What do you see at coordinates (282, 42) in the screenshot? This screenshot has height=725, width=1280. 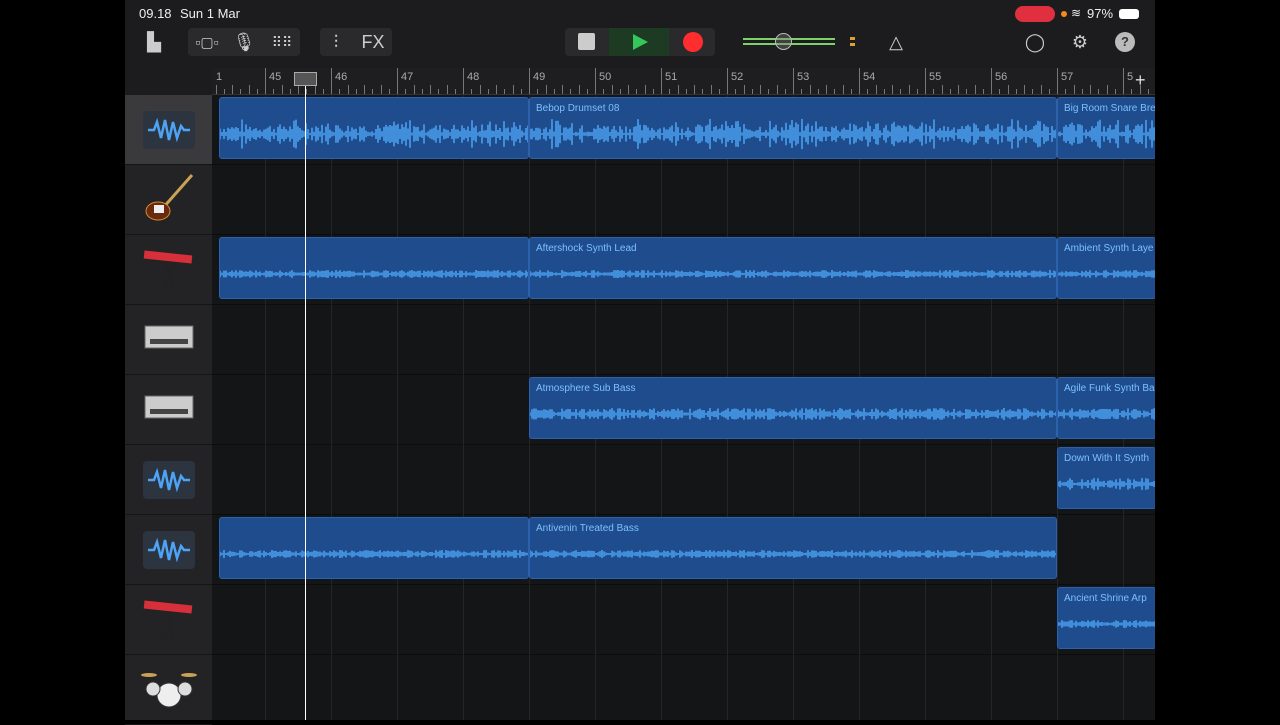 I see `tracks-view-icon: ⠿⠿` at bounding box center [282, 42].